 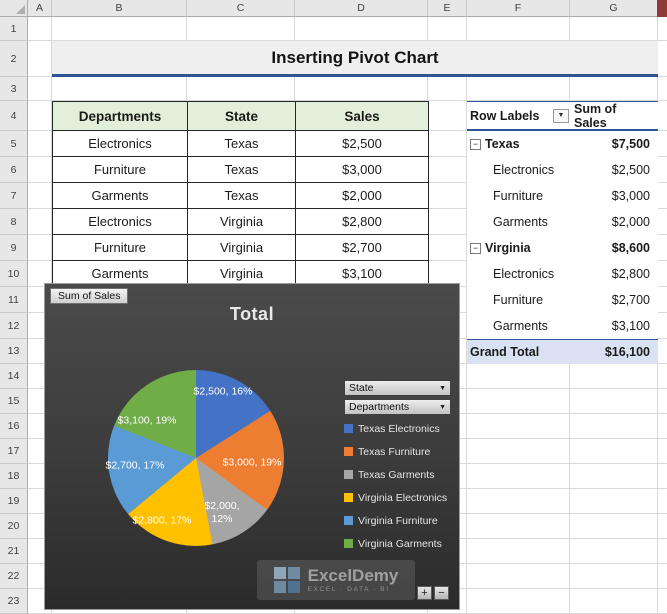 I want to click on row-header-21: 21, so click(x=14, y=551).